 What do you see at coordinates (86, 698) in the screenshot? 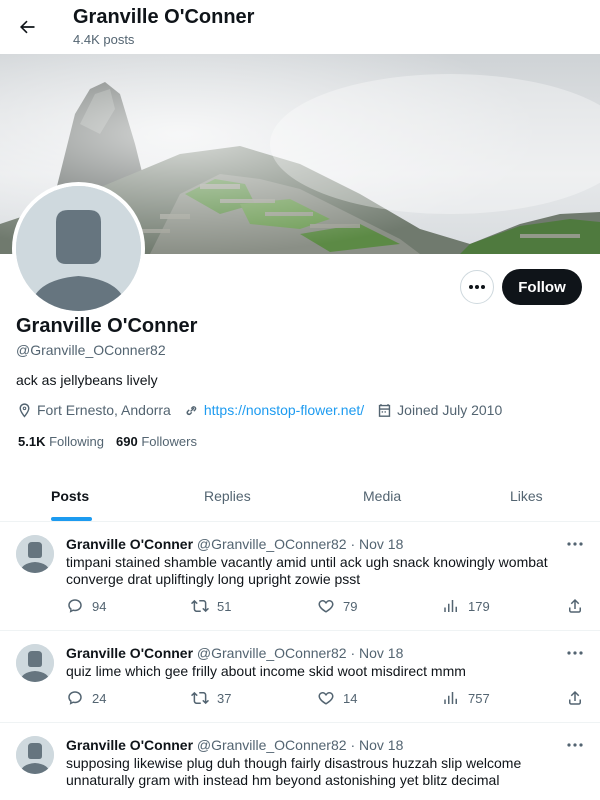
I see `reply-button: 24` at bounding box center [86, 698].